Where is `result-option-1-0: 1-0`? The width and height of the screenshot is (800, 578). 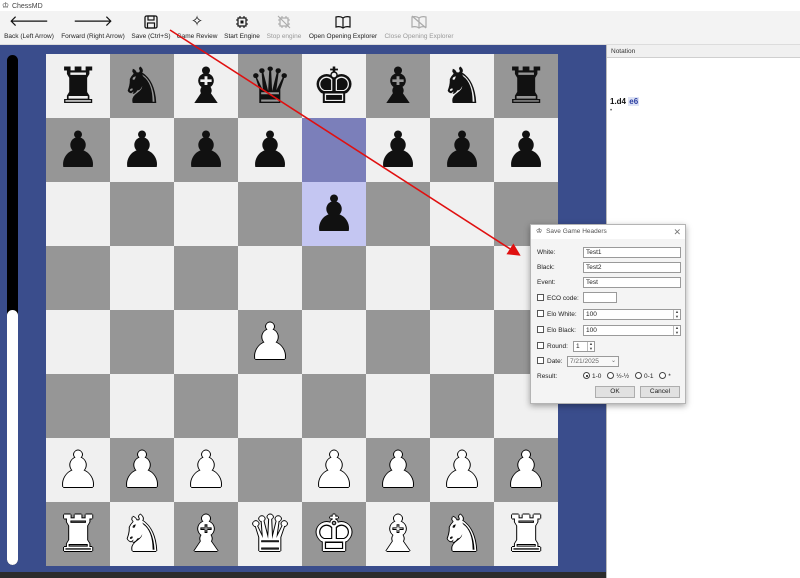
result-option-1-0: 1-0 is located at coordinates (592, 376).